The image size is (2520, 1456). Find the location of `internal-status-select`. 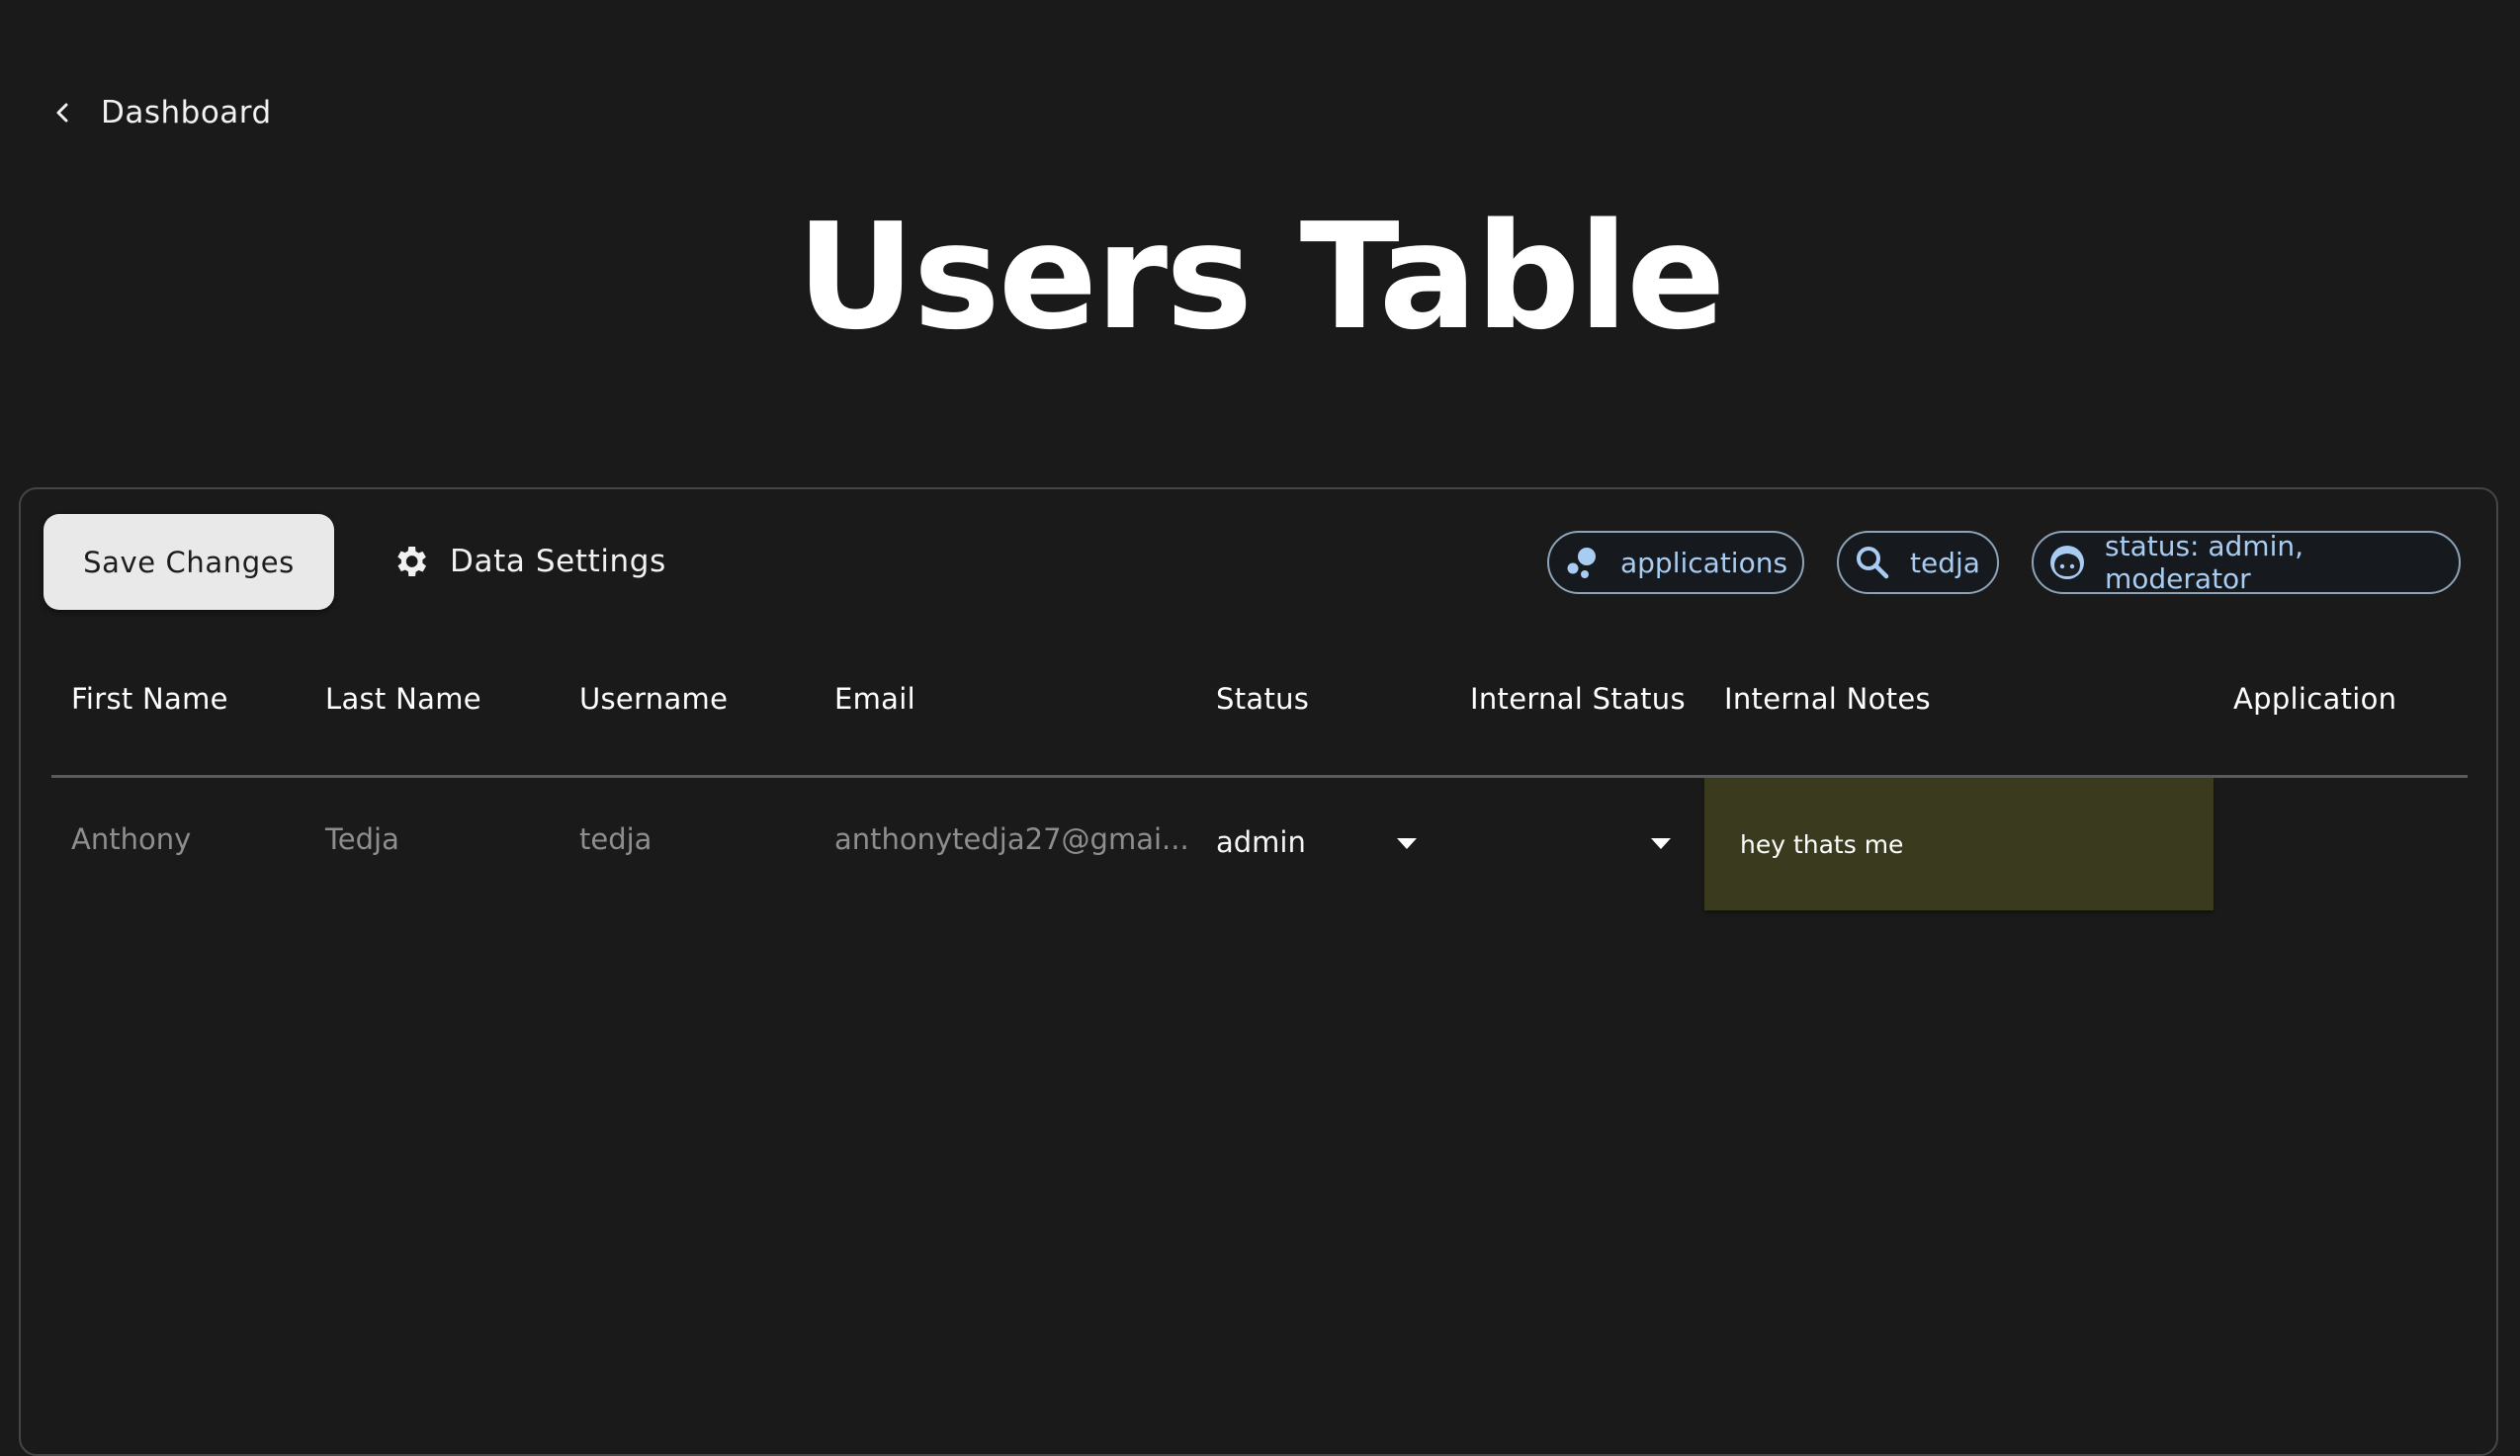

internal-status-select is located at coordinates (1574, 842).